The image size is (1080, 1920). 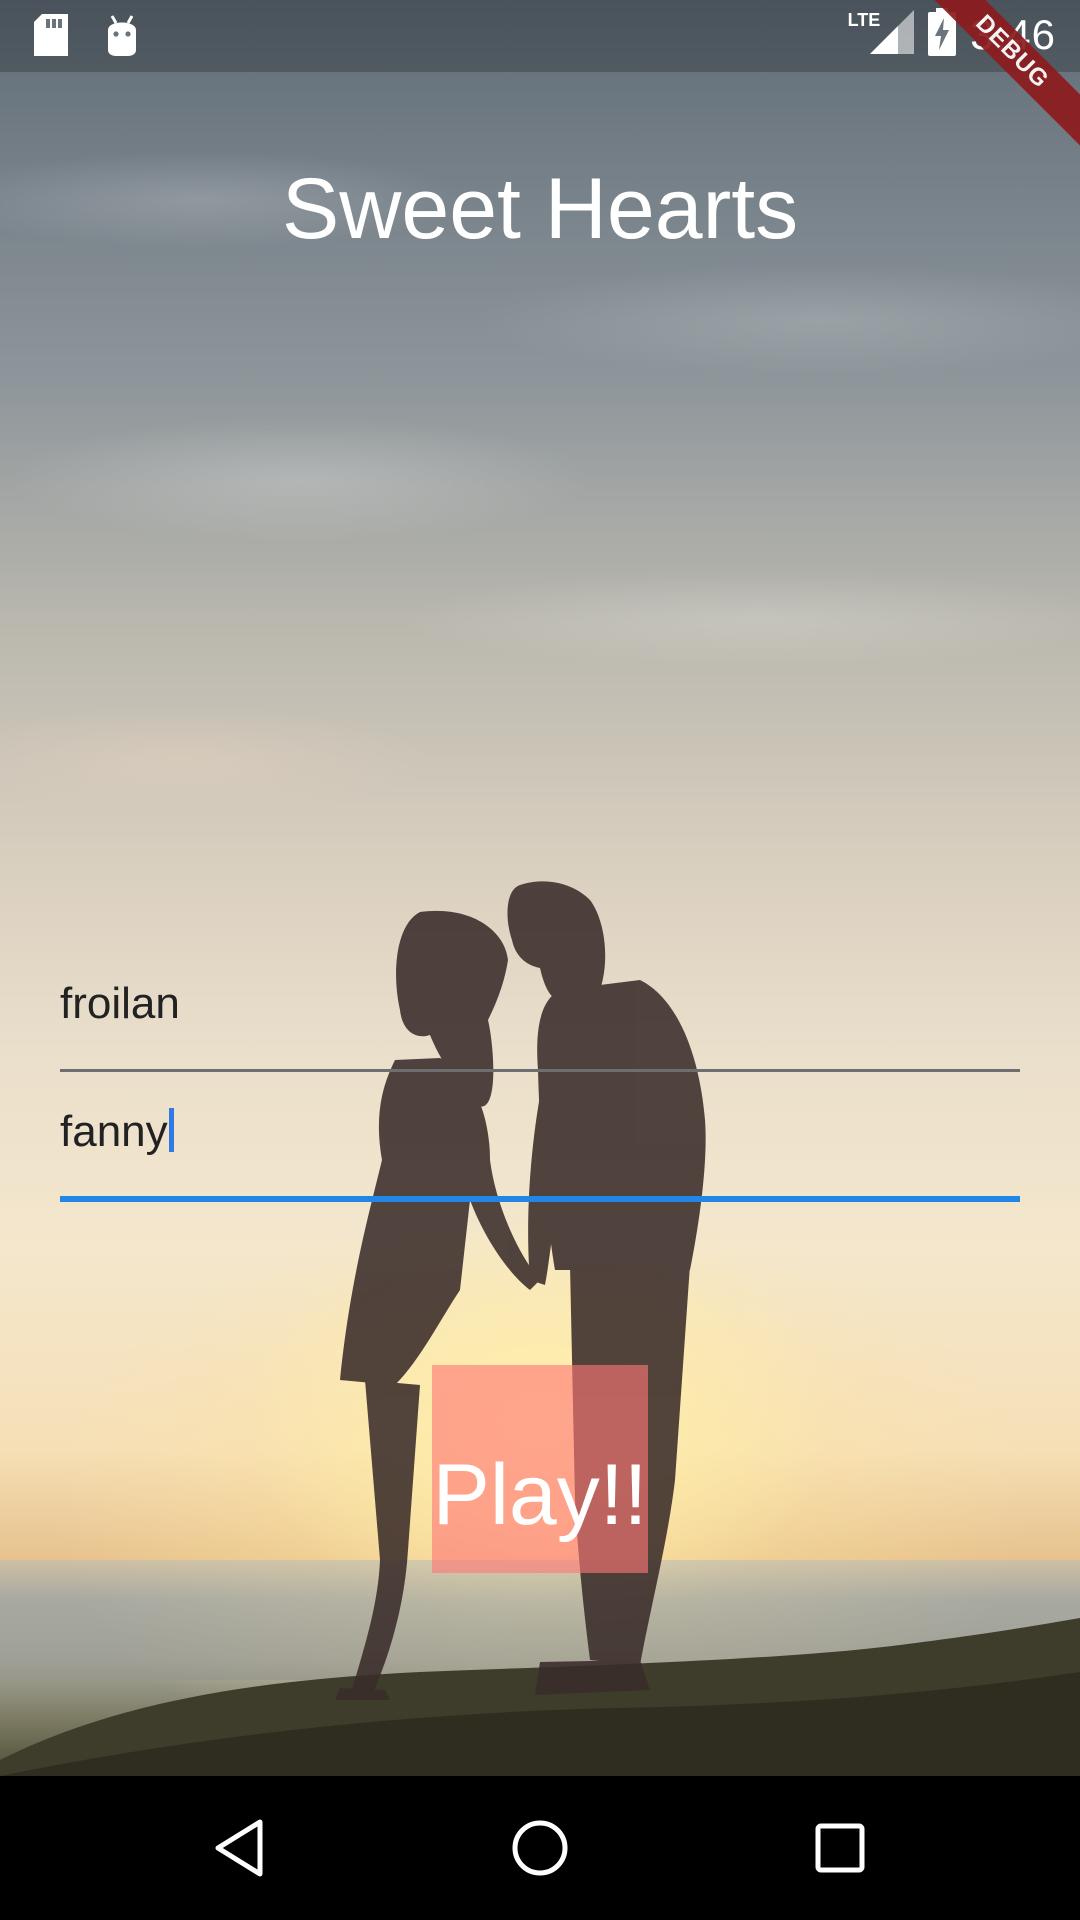 I want to click on name-field-2-value: fanny, so click(x=114, y=1131).